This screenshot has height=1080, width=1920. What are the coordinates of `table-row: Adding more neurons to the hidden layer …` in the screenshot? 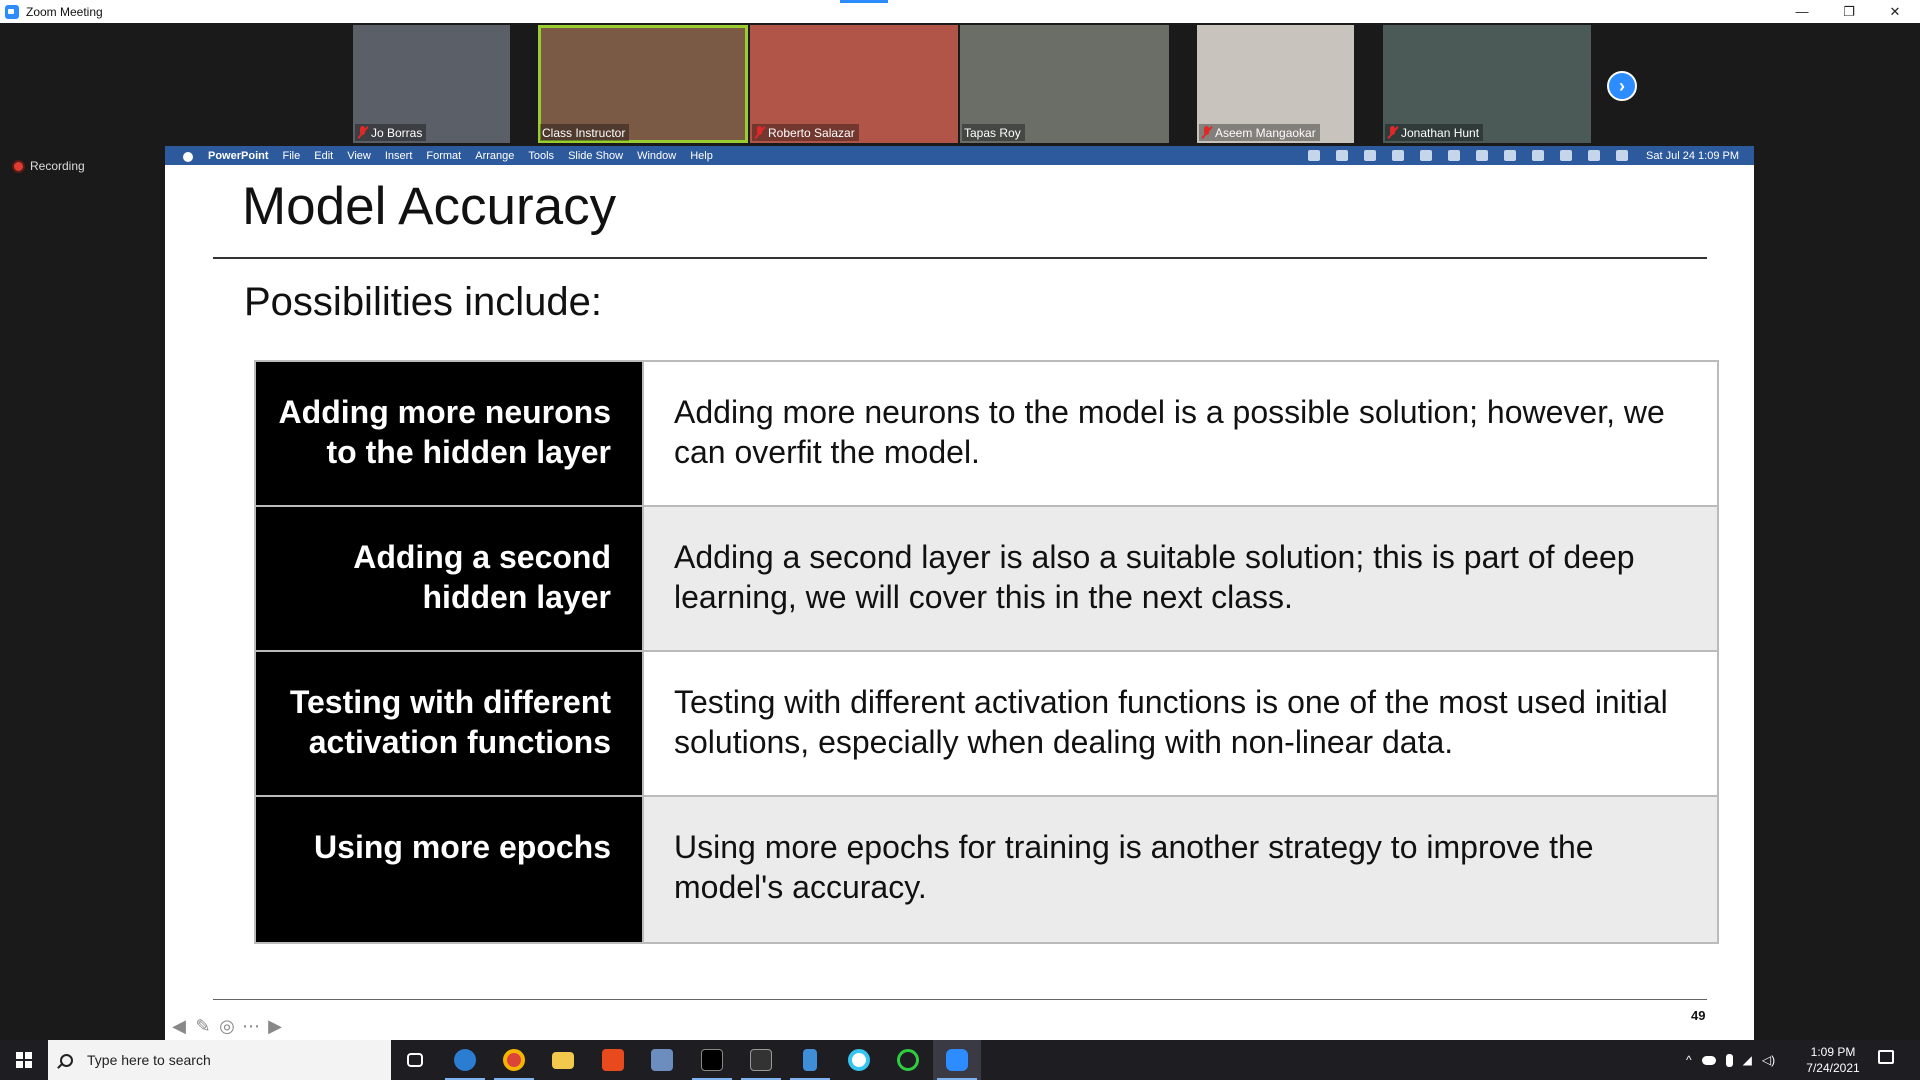 It's located at (986, 434).